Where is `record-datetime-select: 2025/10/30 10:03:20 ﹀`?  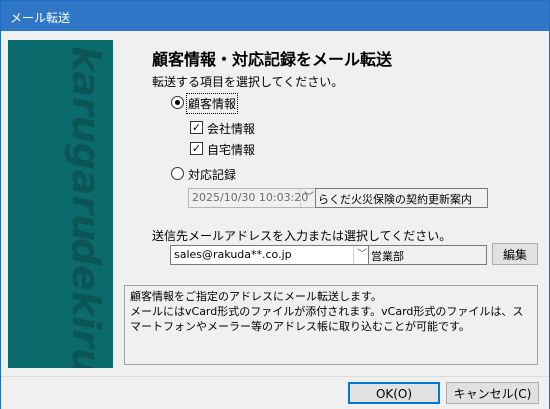
record-datetime-select: 2025/10/30 10:03:20 ﹀ is located at coordinates (252, 198).